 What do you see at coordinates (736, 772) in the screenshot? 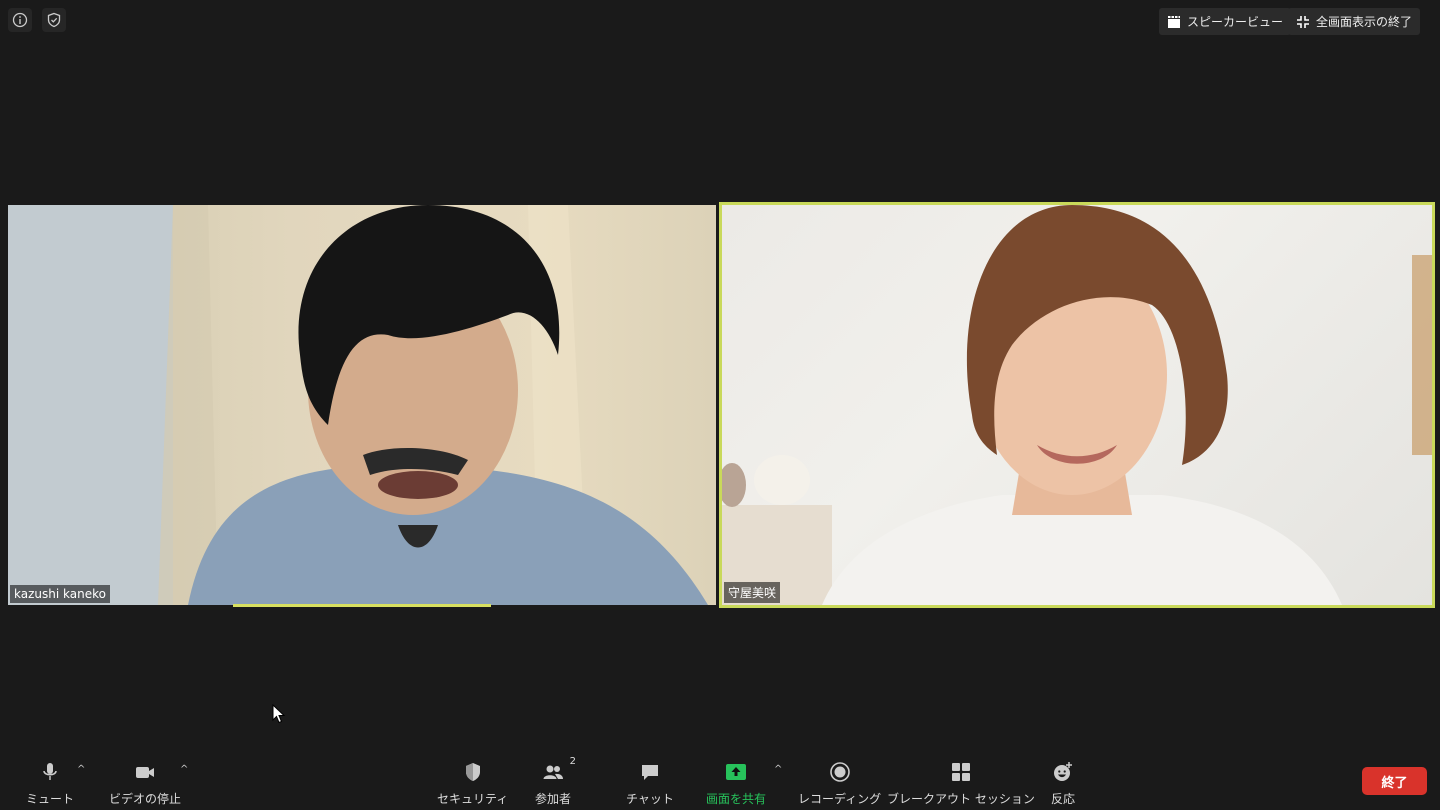
I see `share-screen-icon` at bounding box center [736, 772].